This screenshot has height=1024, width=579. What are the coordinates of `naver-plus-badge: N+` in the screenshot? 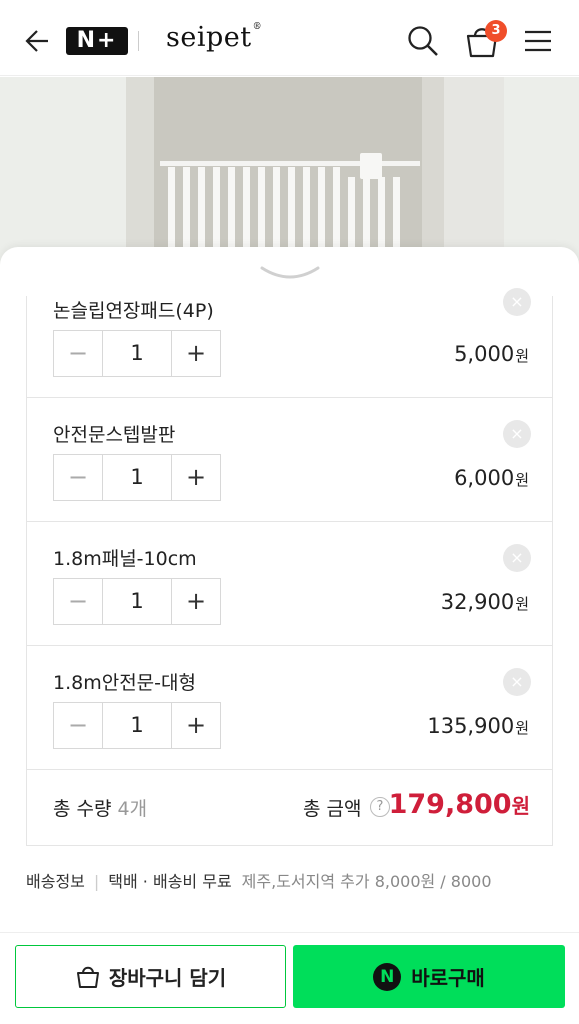 It's located at (97, 41).